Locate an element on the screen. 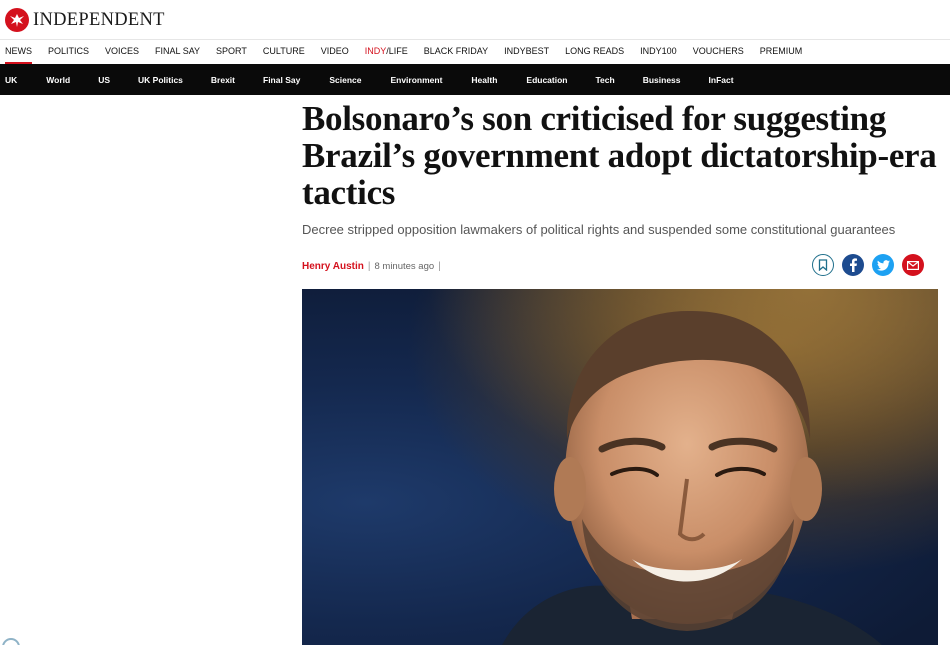 This screenshot has height=645, width=950. nav-news: NEWS is located at coordinates (18, 52).